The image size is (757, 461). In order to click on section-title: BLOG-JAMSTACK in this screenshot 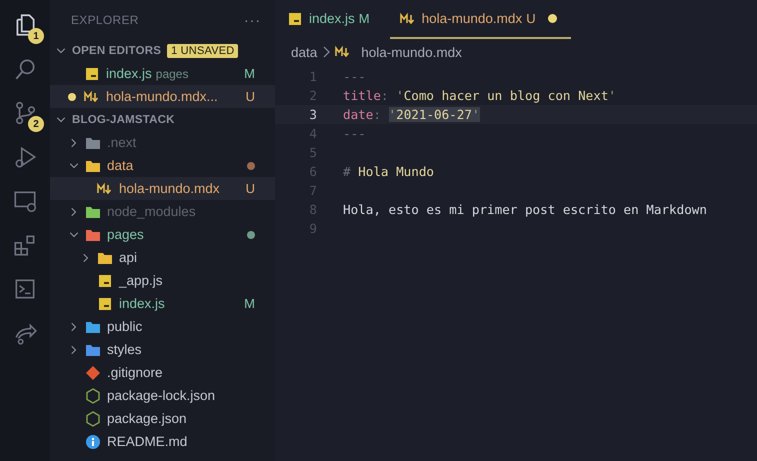, I will do `click(123, 120)`.